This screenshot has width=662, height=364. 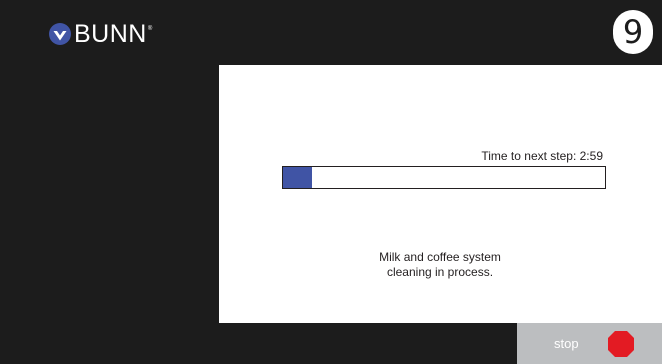 What do you see at coordinates (589, 343) in the screenshot?
I see `stop-button: stop` at bounding box center [589, 343].